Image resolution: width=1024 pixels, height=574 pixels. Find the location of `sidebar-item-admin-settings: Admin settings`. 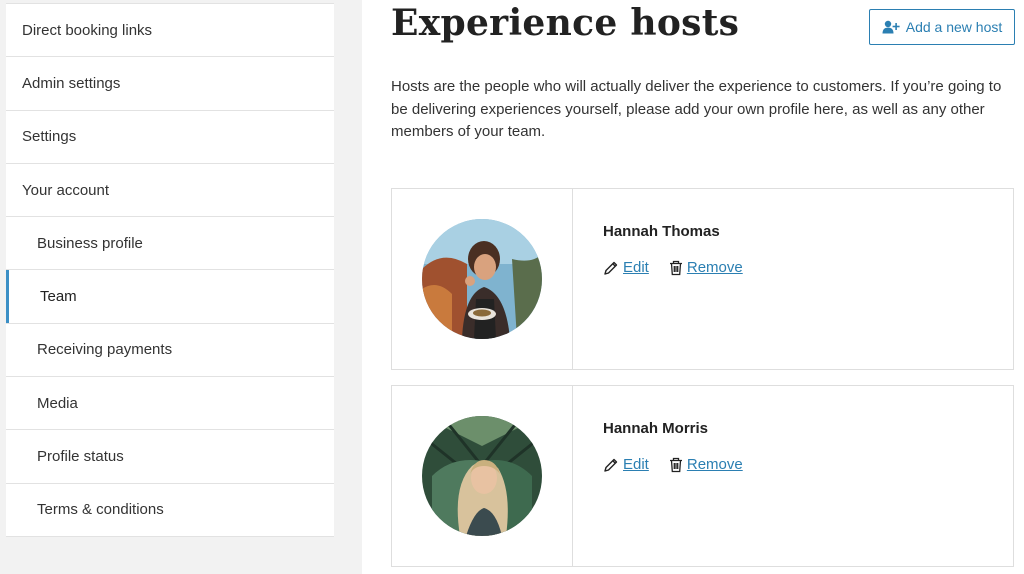

sidebar-item-admin-settings: Admin settings is located at coordinates (170, 84).